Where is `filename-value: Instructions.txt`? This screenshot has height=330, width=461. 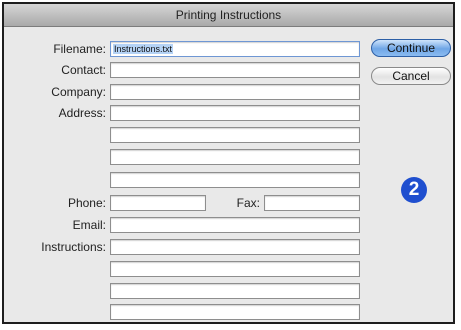
filename-value: Instructions.txt is located at coordinates (143, 49).